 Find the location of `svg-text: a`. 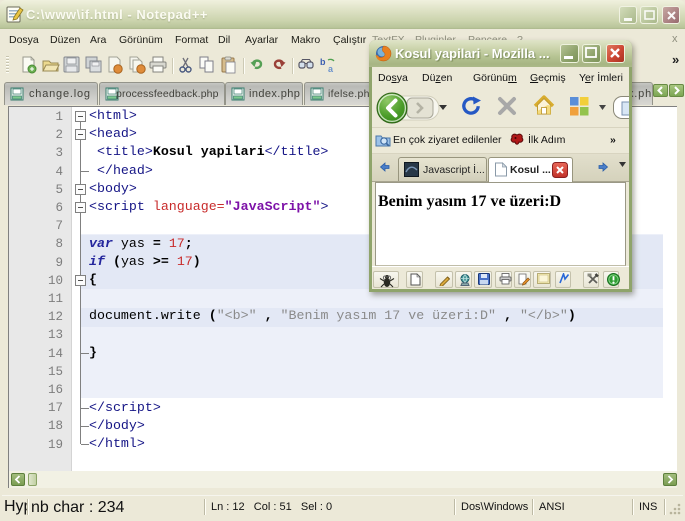

svg-text: a is located at coordinates (331, 68).